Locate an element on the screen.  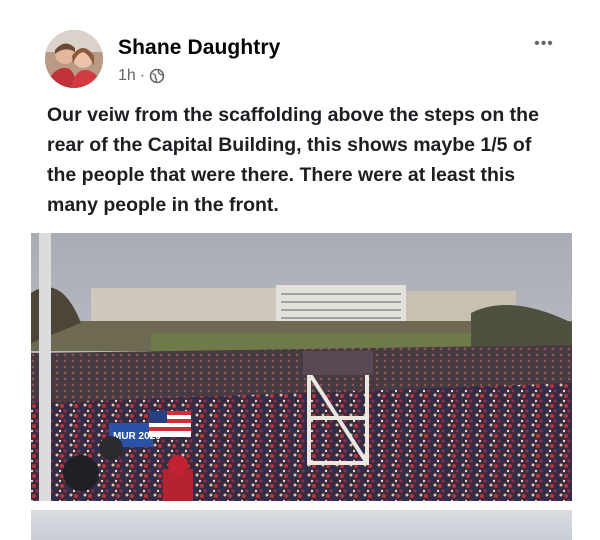
avatar-photo is located at coordinates (74, 59).